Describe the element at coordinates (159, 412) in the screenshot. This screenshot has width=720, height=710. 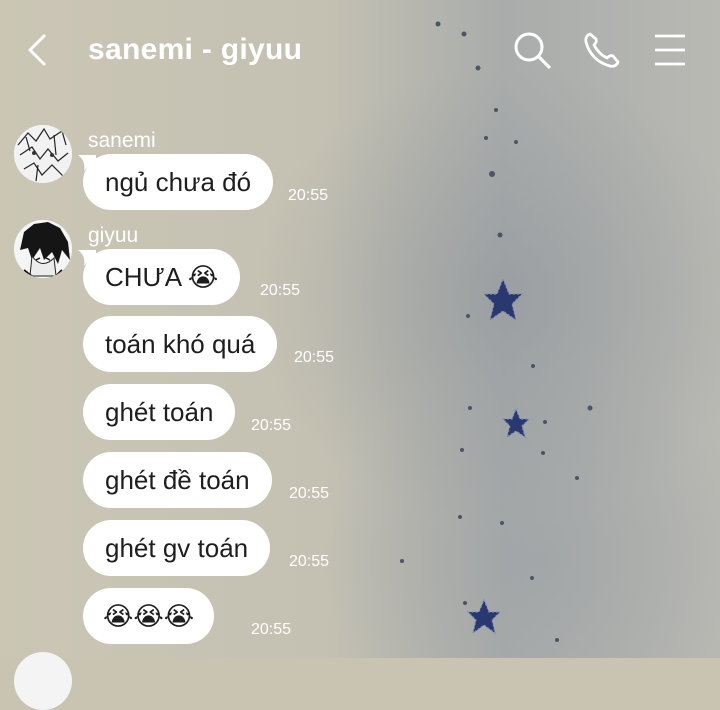
I see `message-bubble: ghét toán` at that location.